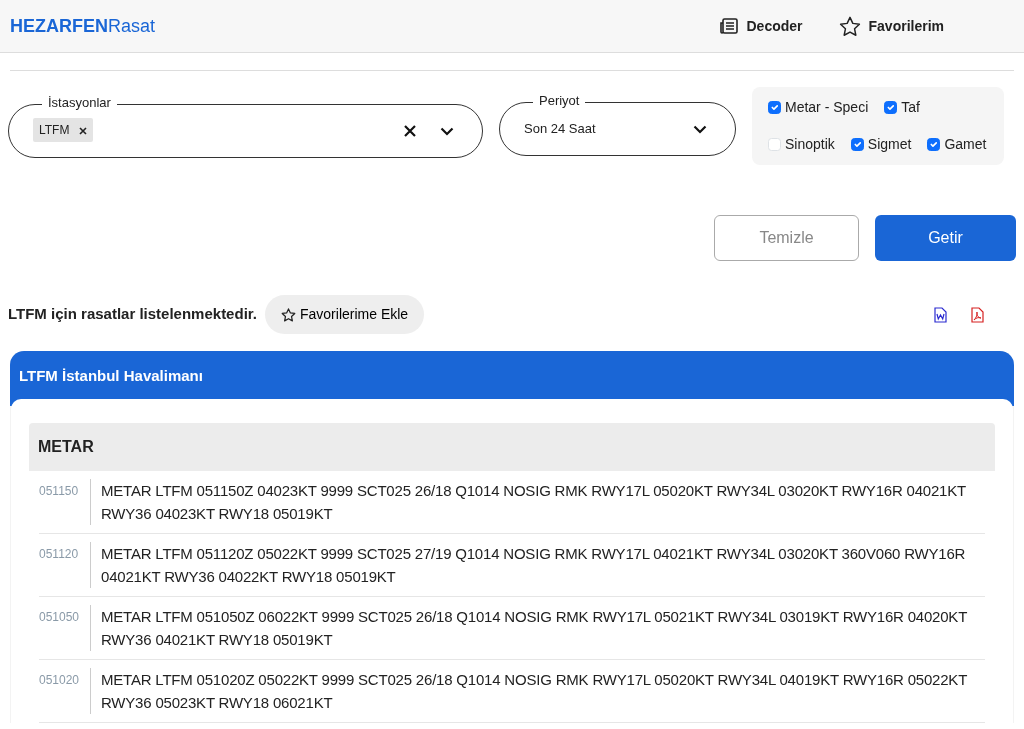  I want to click on type-checkbox: Taf, so click(902, 107).